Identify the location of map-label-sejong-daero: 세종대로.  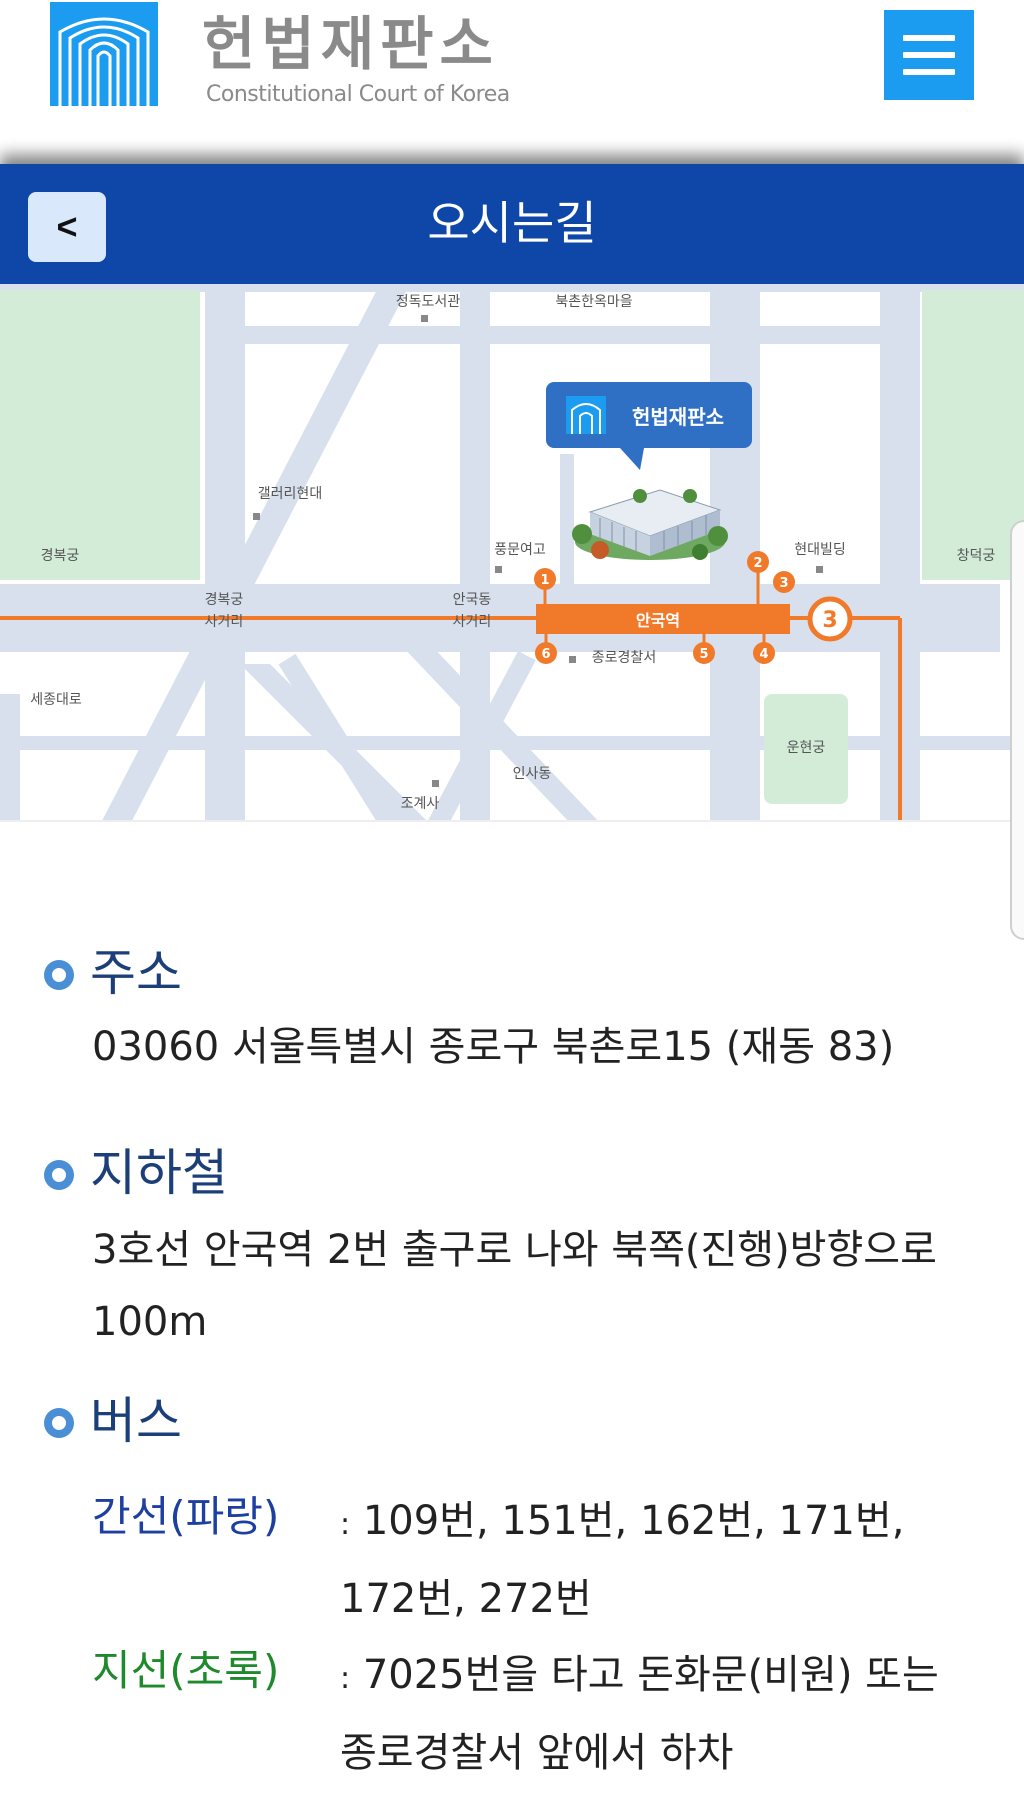
(56, 700).